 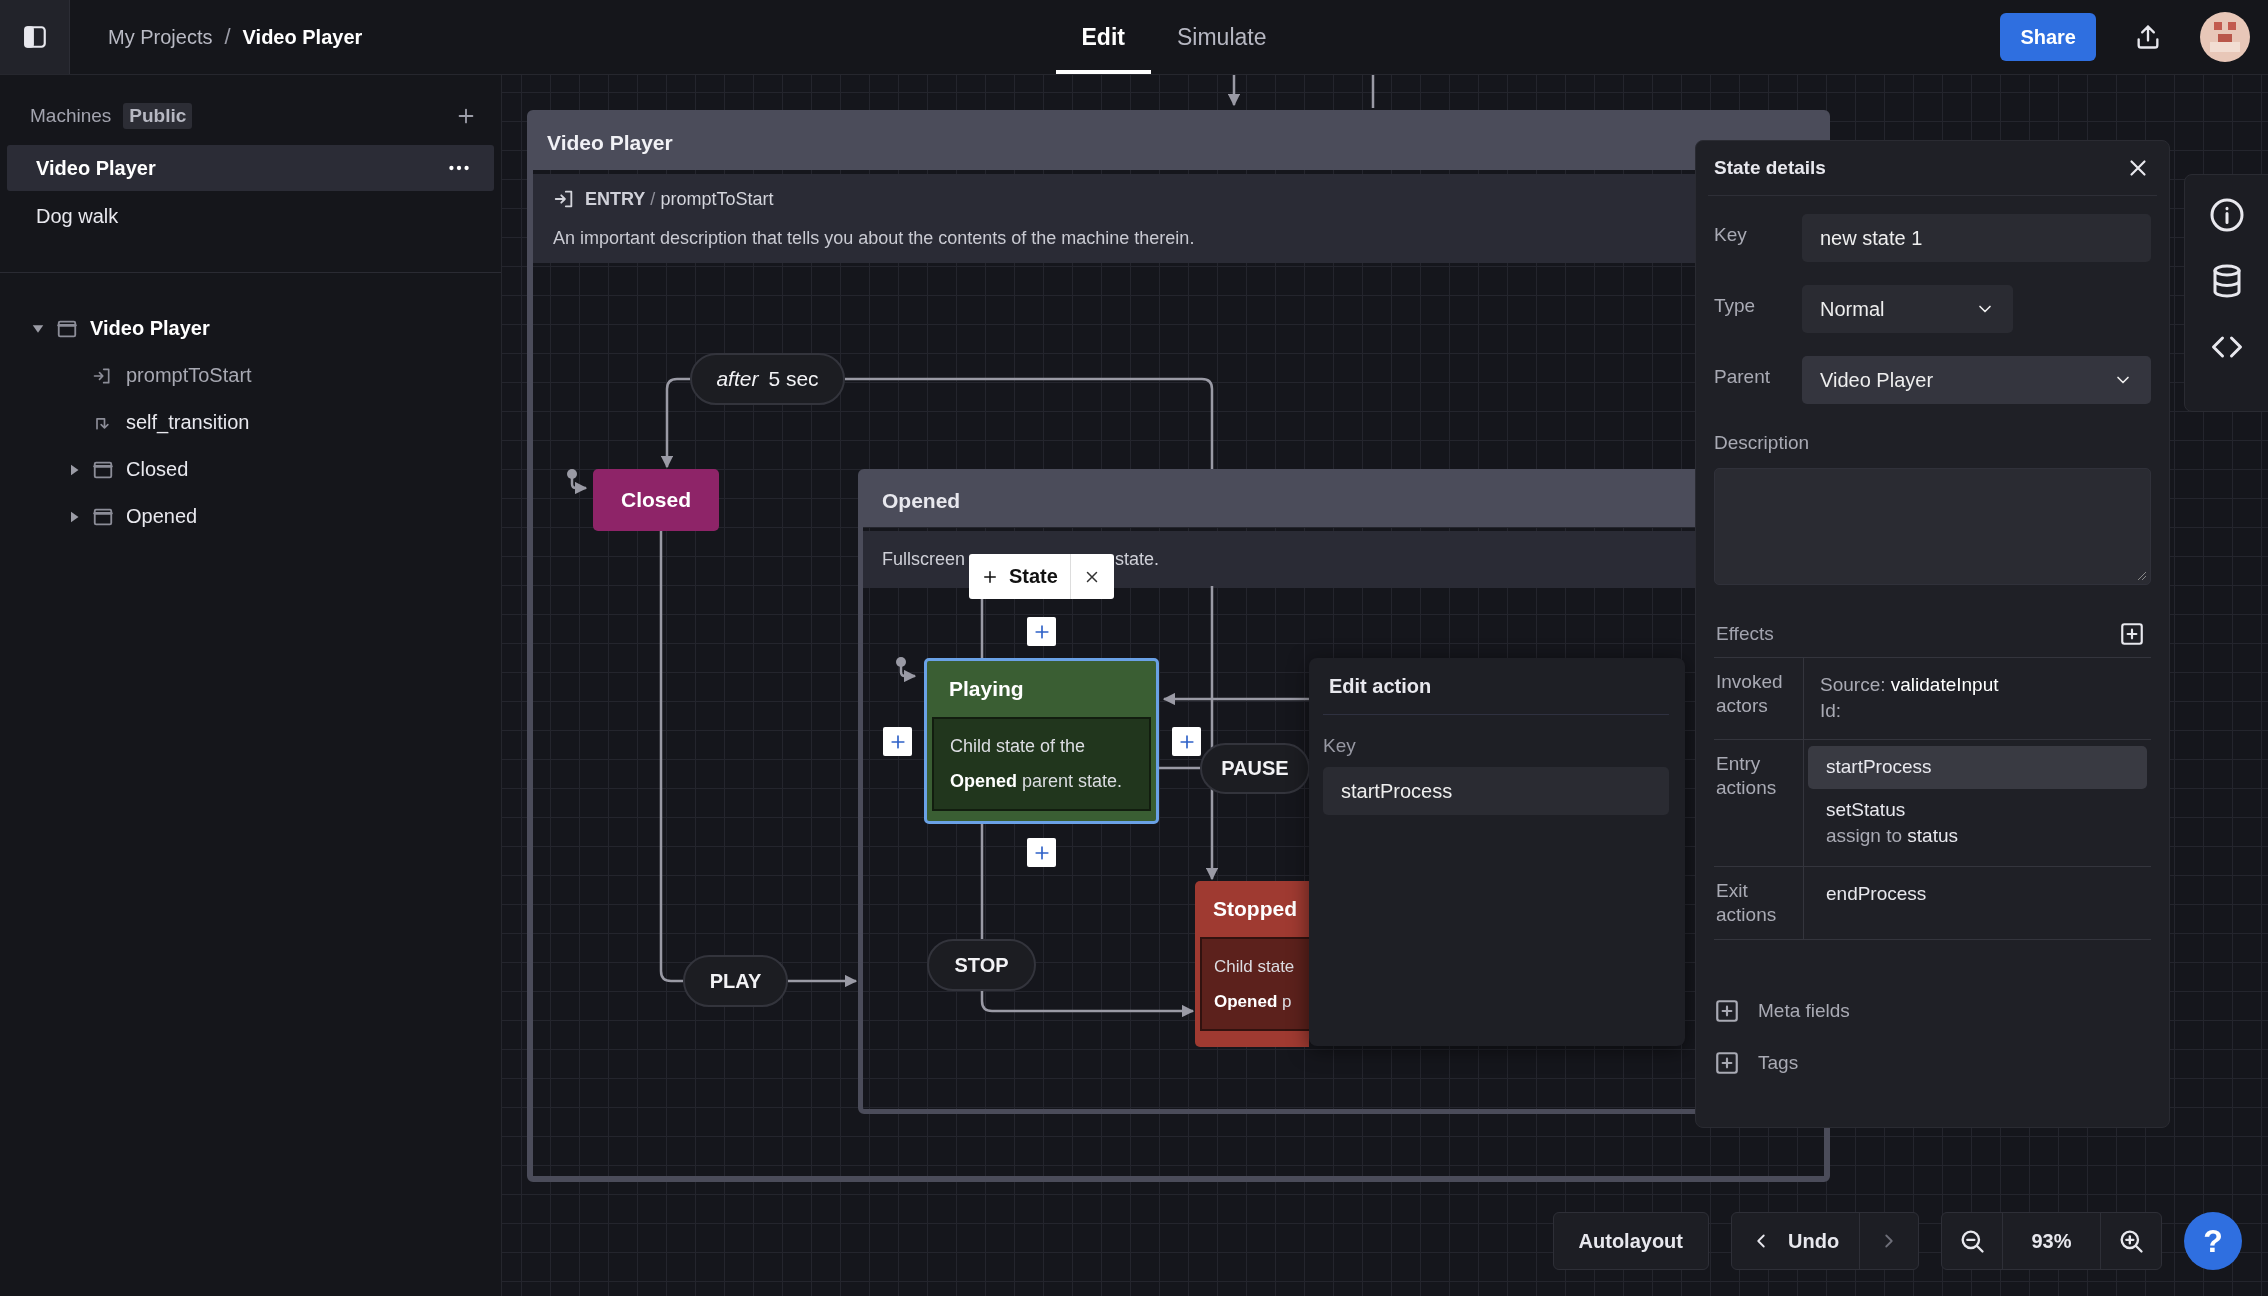 What do you see at coordinates (2213, 1241) in the screenshot?
I see `help-button: ?` at bounding box center [2213, 1241].